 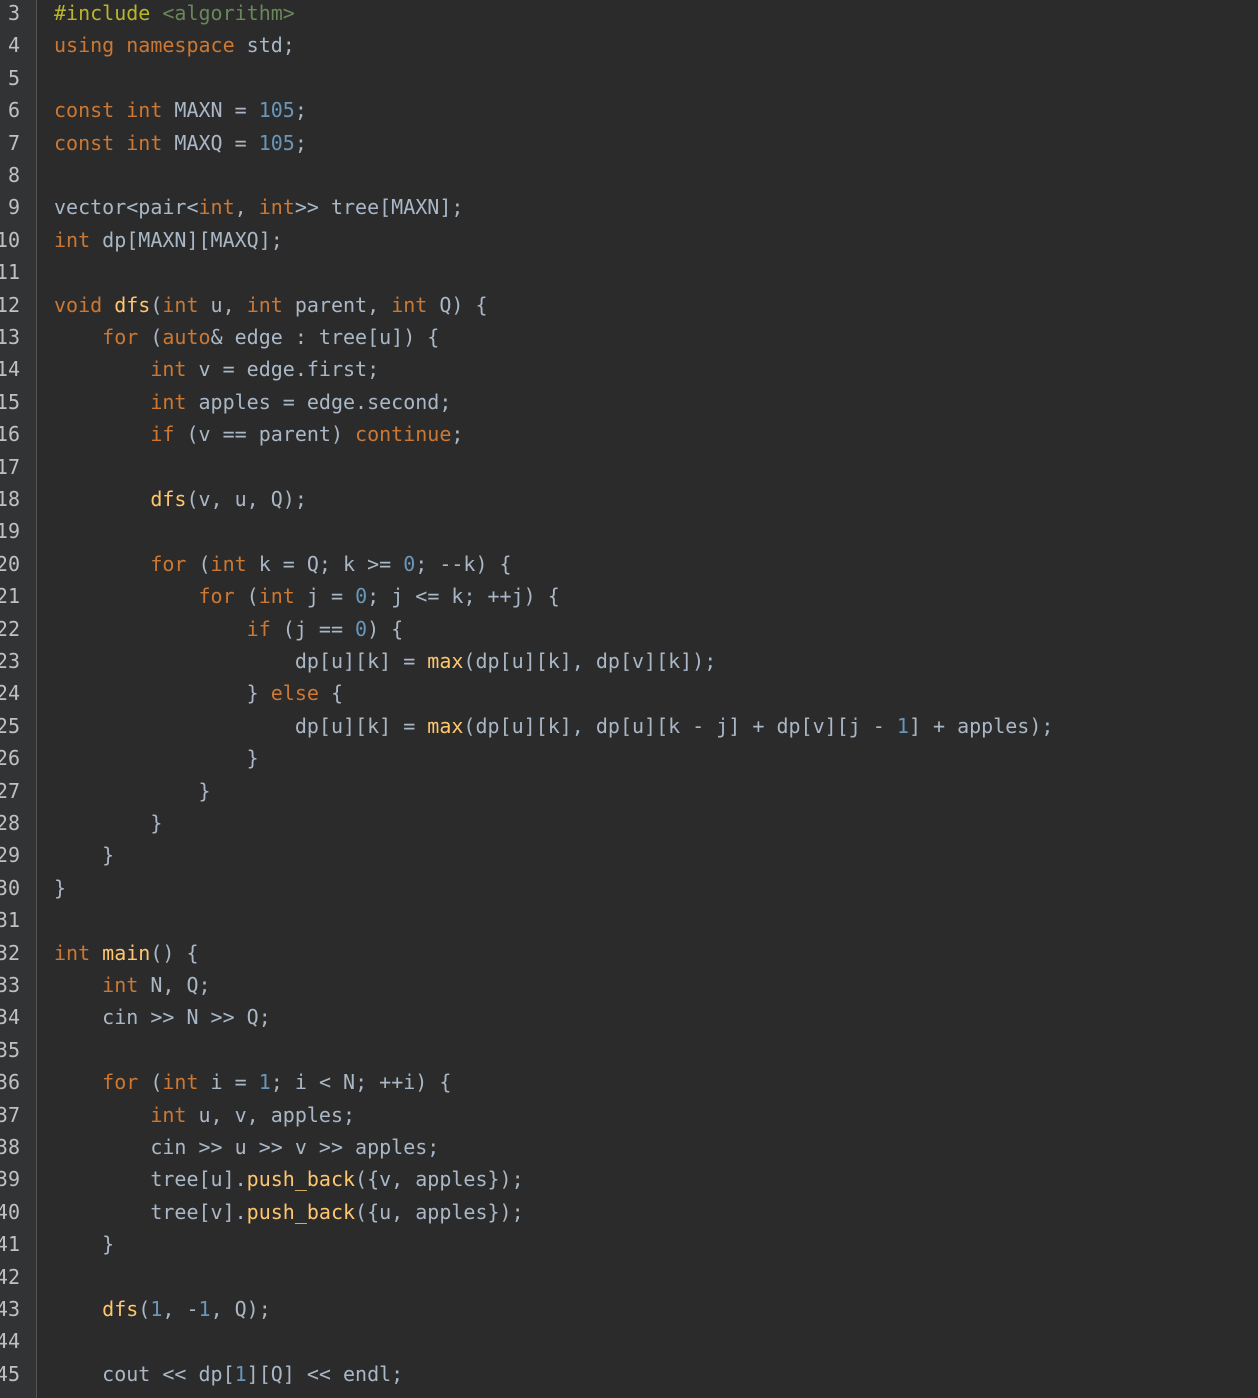 I want to click on line-number: 30, so click(x=10, y=887).